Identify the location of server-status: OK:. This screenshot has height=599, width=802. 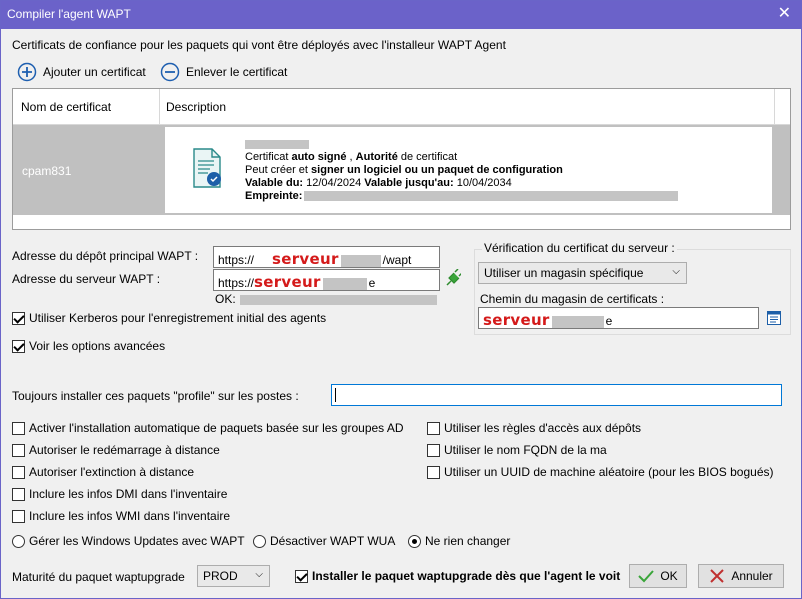
(326, 299).